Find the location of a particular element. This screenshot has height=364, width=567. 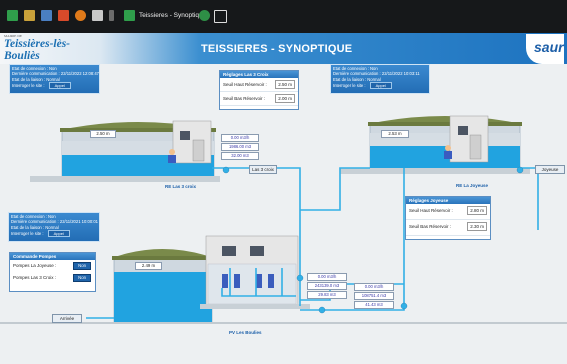

flow-las-3-croix: 0.00 m3/h is located at coordinates (240, 138).